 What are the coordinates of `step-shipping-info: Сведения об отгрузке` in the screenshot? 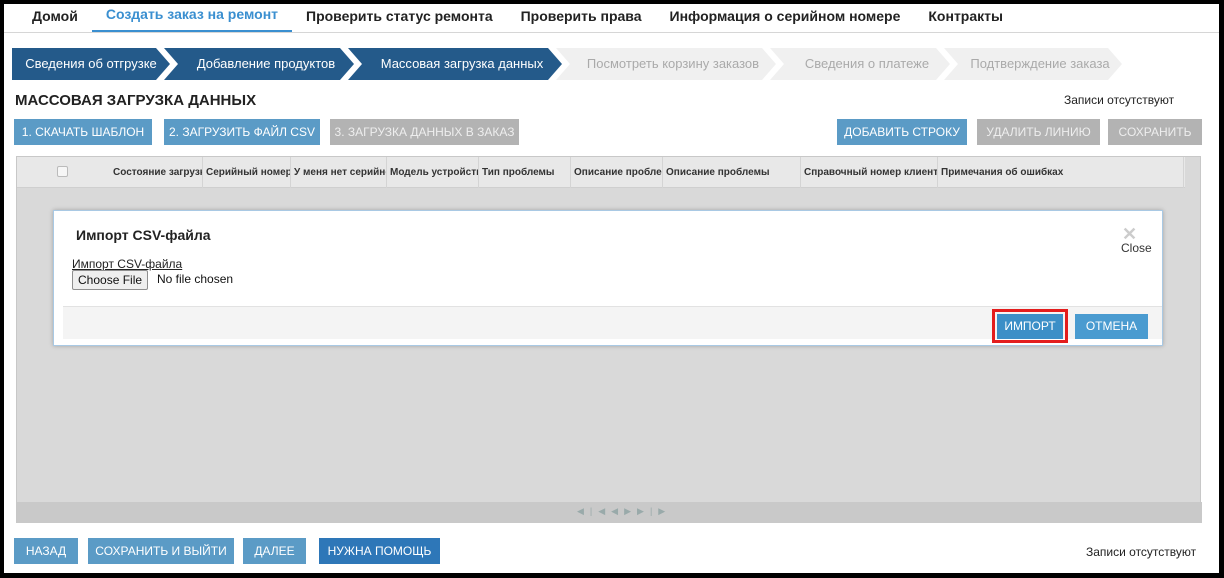 It's located at (91, 64).